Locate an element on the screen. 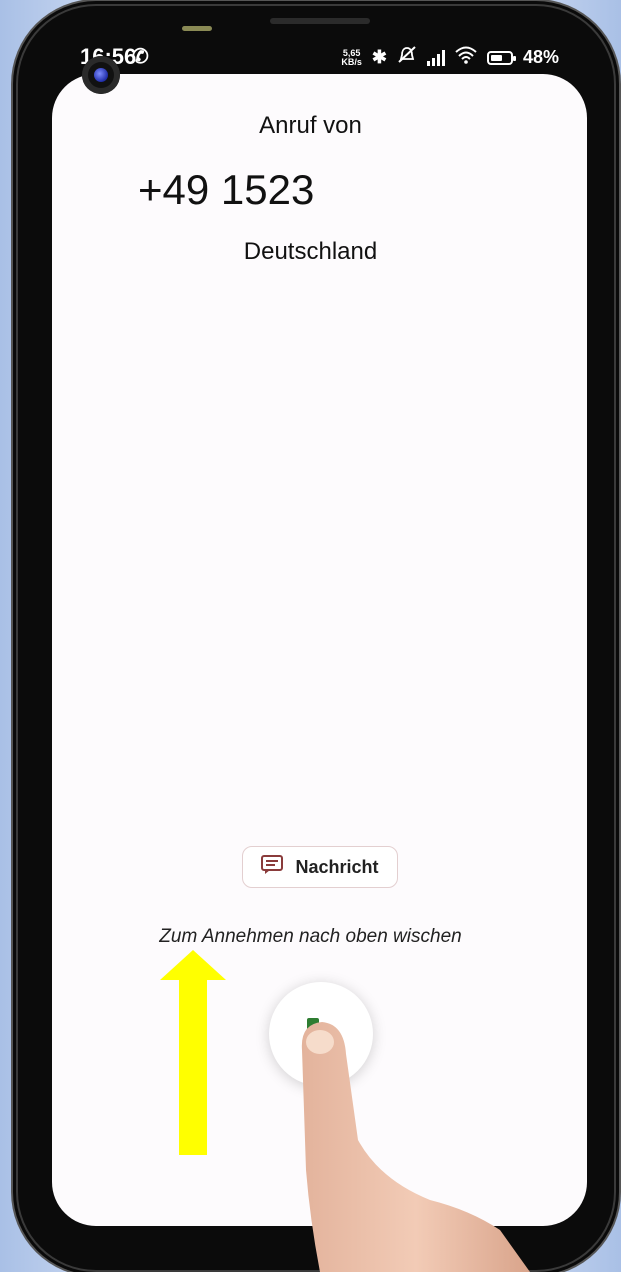 The height and width of the screenshot is (1272, 621). mute-icon is located at coordinates (407, 57).